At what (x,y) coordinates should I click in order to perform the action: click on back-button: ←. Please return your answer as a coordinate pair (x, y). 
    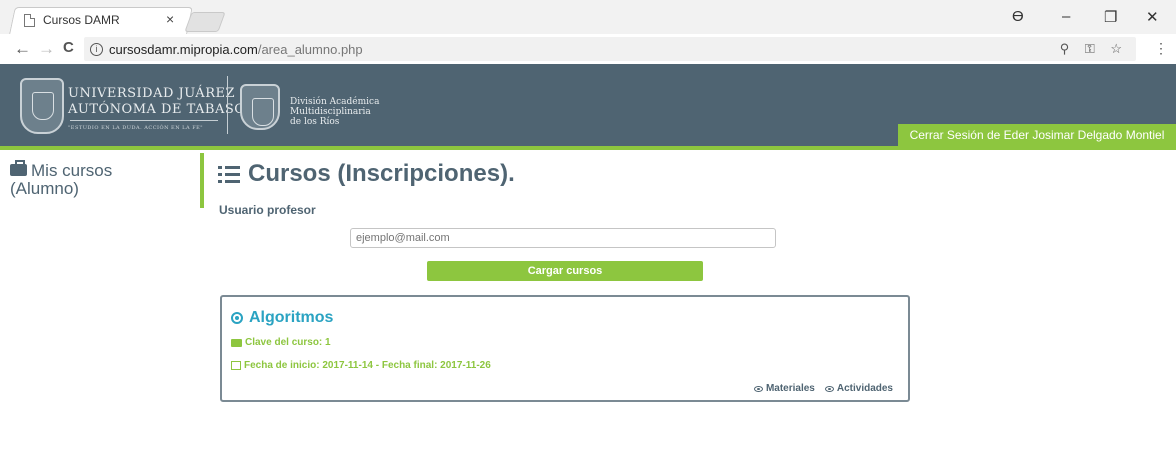
    Looking at the image, I should click on (22, 49).